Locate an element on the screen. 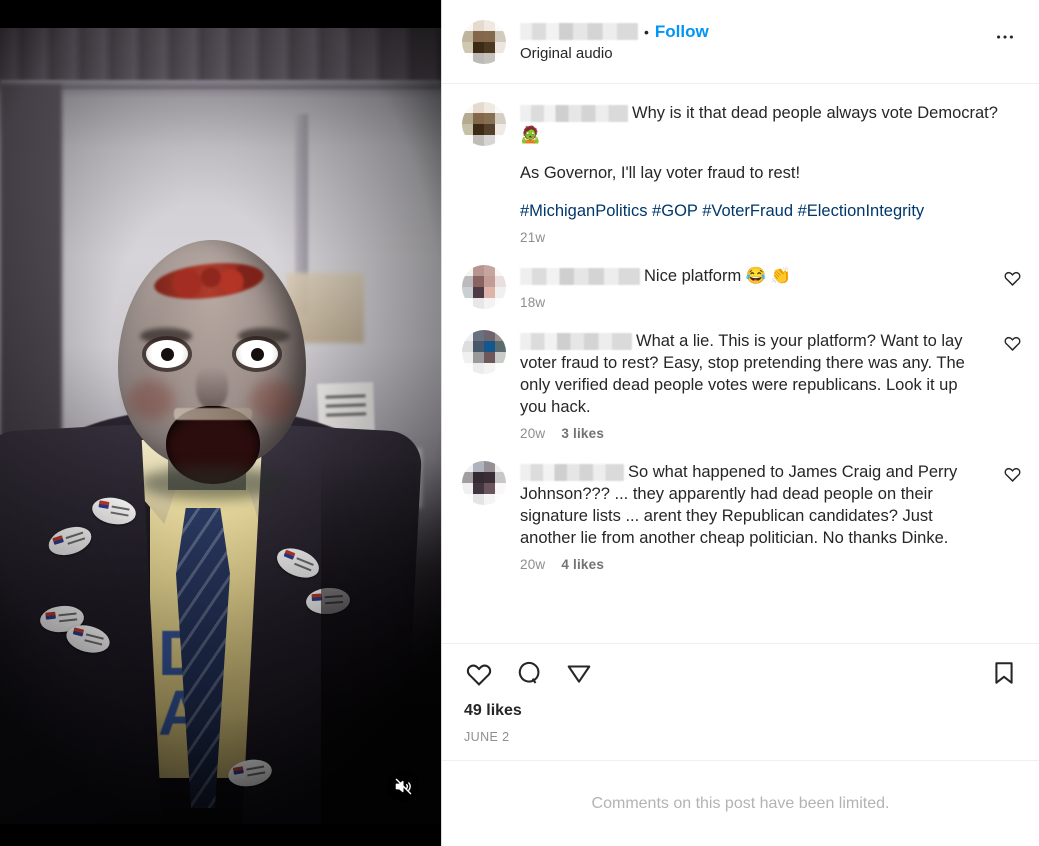 This screenshot has width=1039, height=846. save-button is located at coordinates (1004, 673).